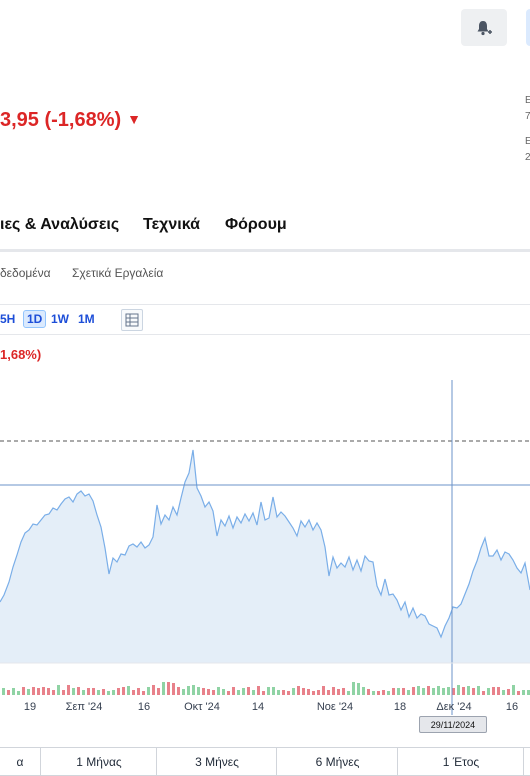 This screenshot has width=530, height=776. I want to click on x-tick-label: 18, so click(400, 707).